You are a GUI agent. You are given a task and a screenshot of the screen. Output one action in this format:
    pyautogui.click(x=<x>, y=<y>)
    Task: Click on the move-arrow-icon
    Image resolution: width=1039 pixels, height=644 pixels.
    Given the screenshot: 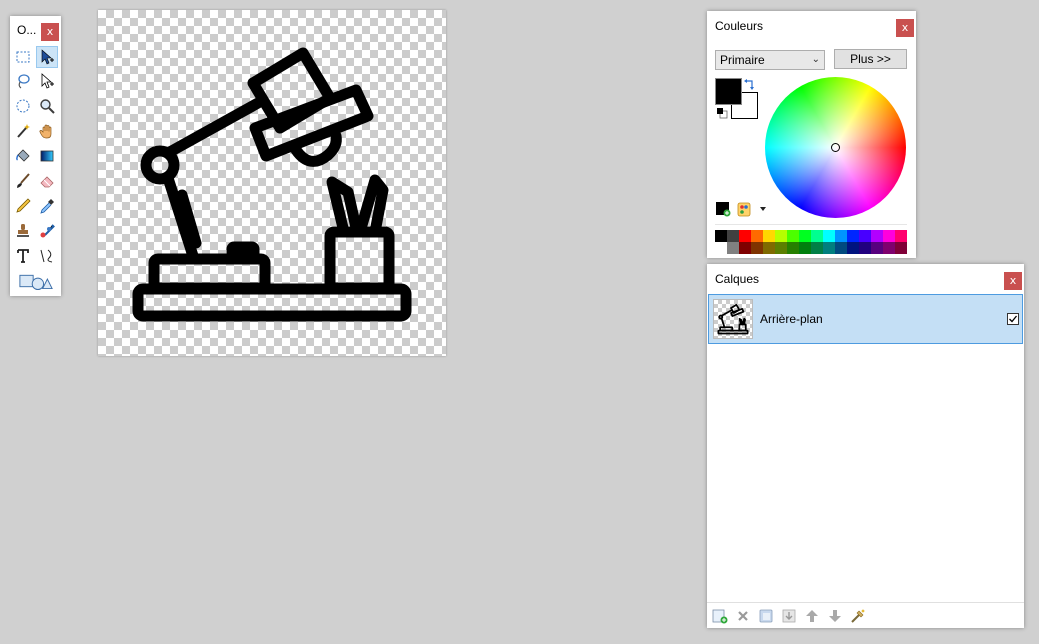 What is the action you would take?
    pyautogui.click(x=47, y=57)
    